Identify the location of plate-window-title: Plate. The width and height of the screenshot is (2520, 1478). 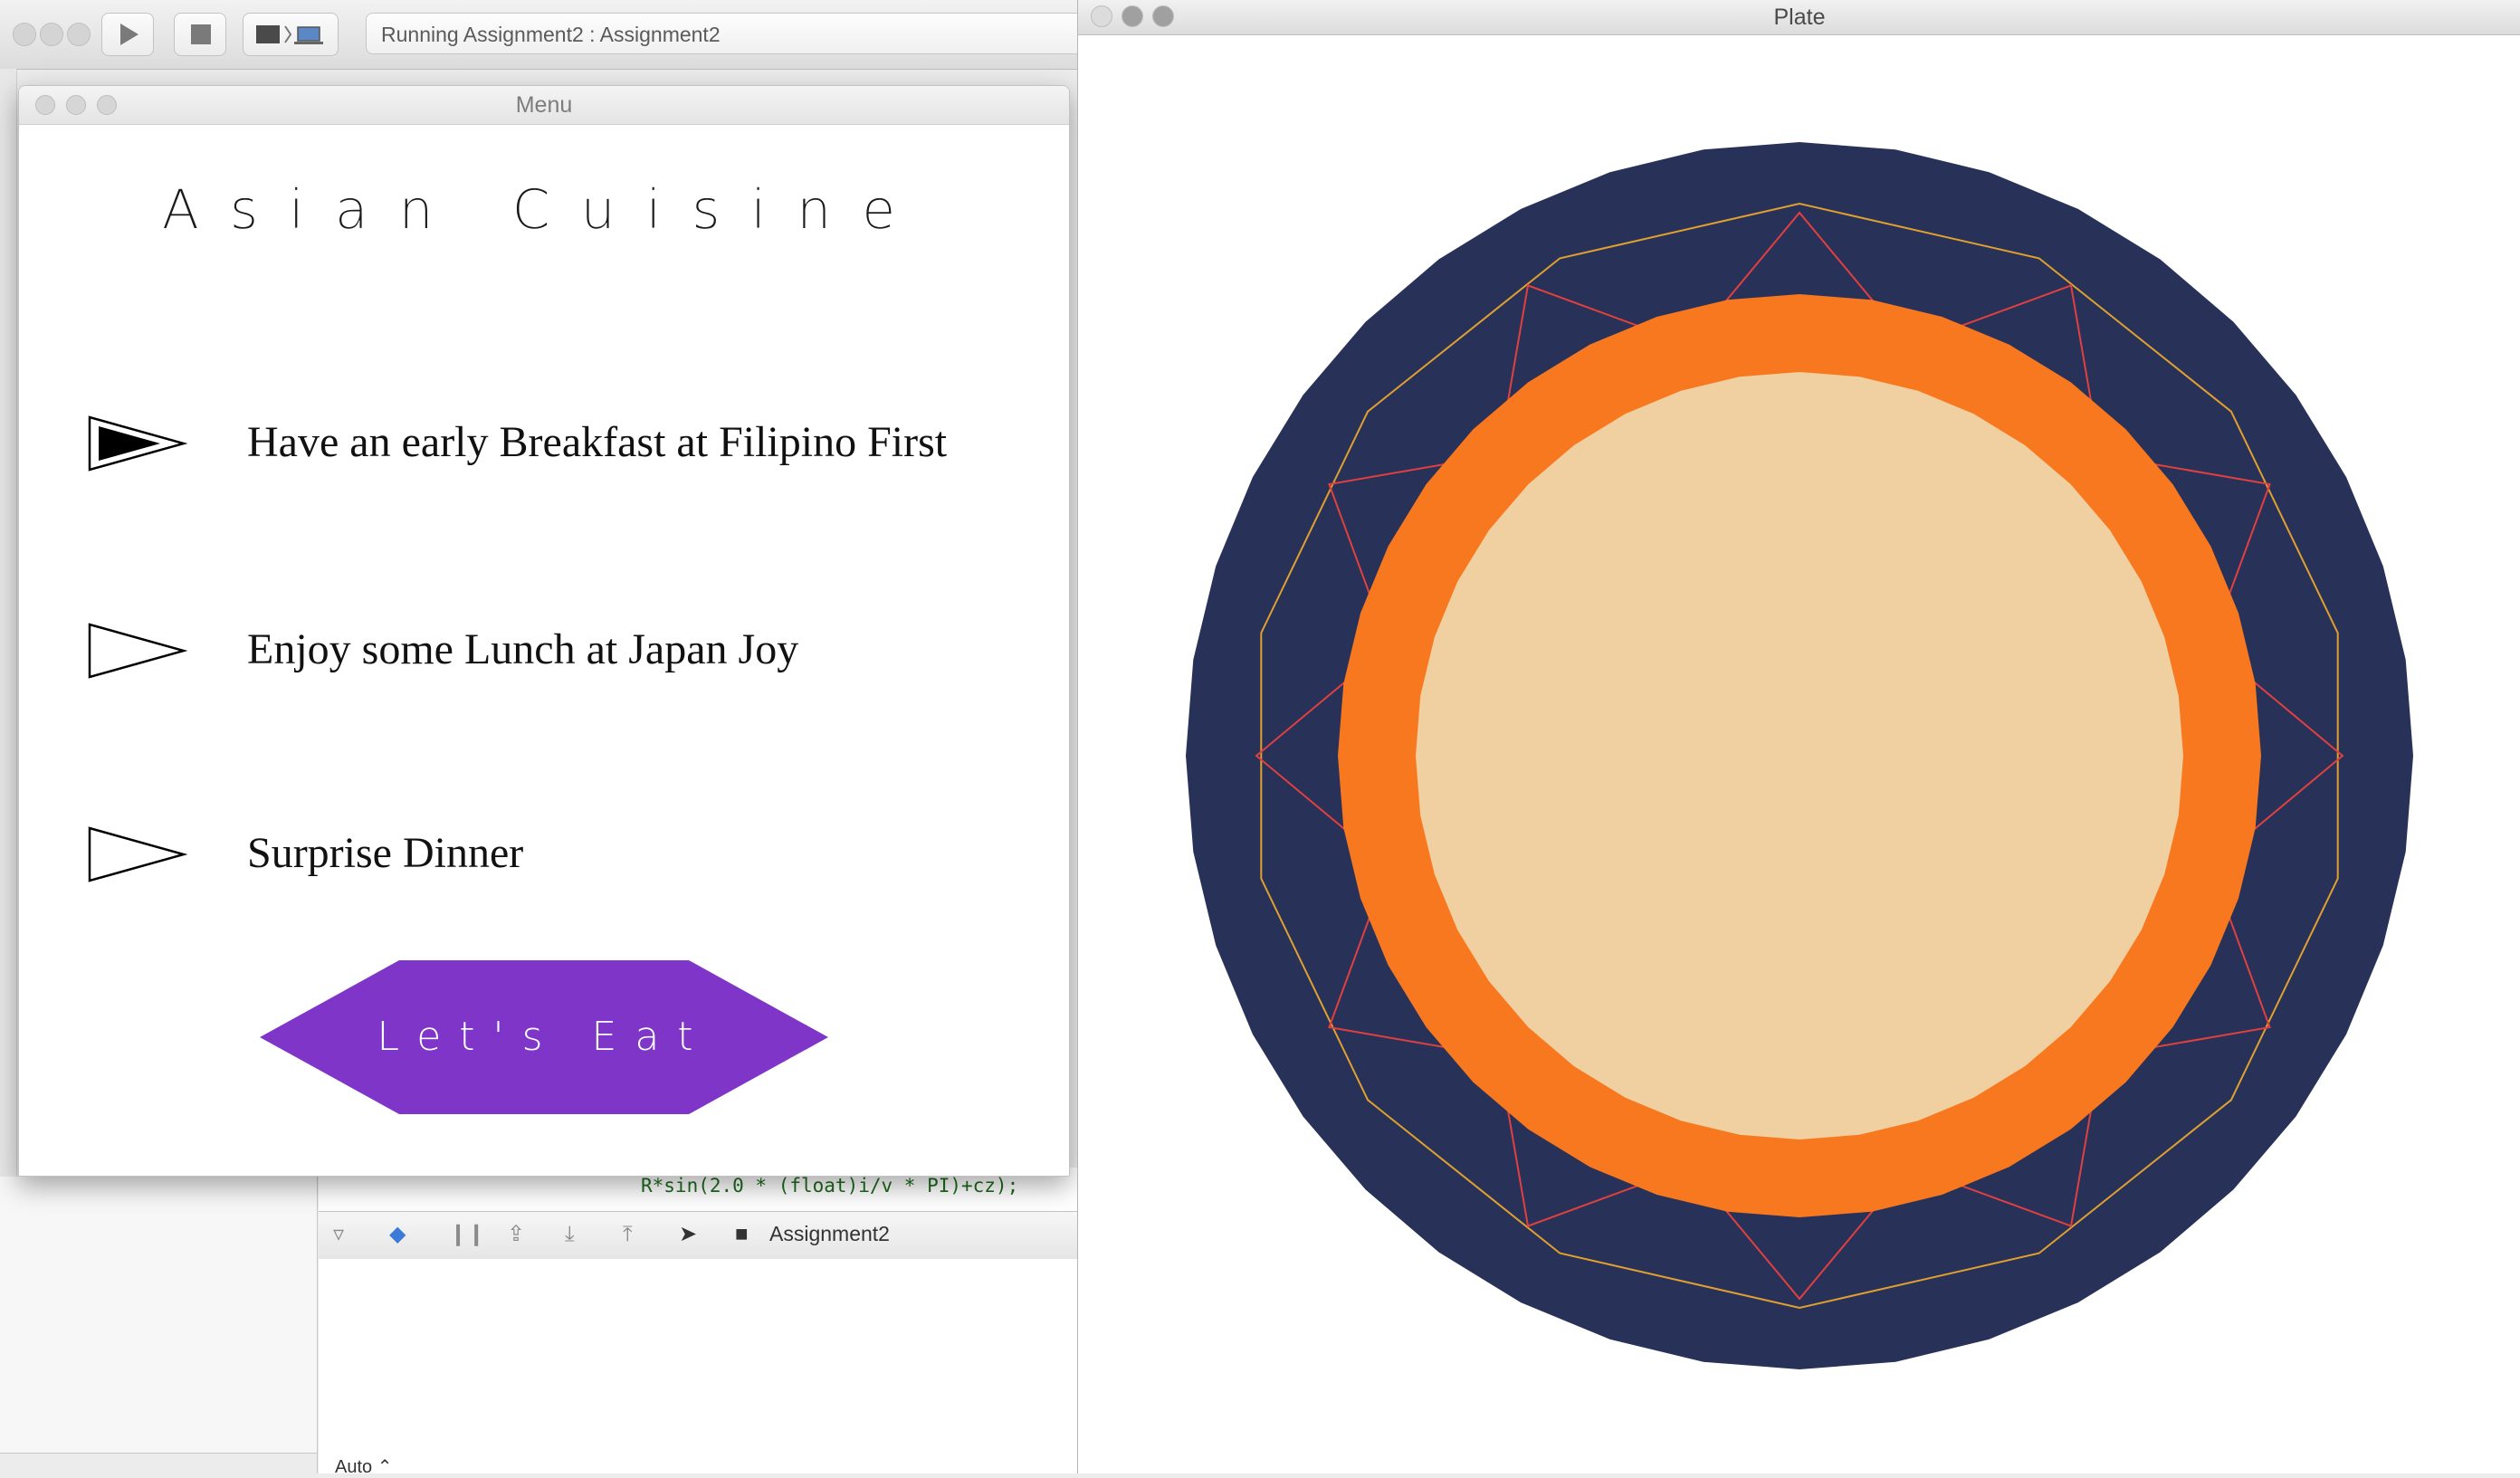
(1800, 17).